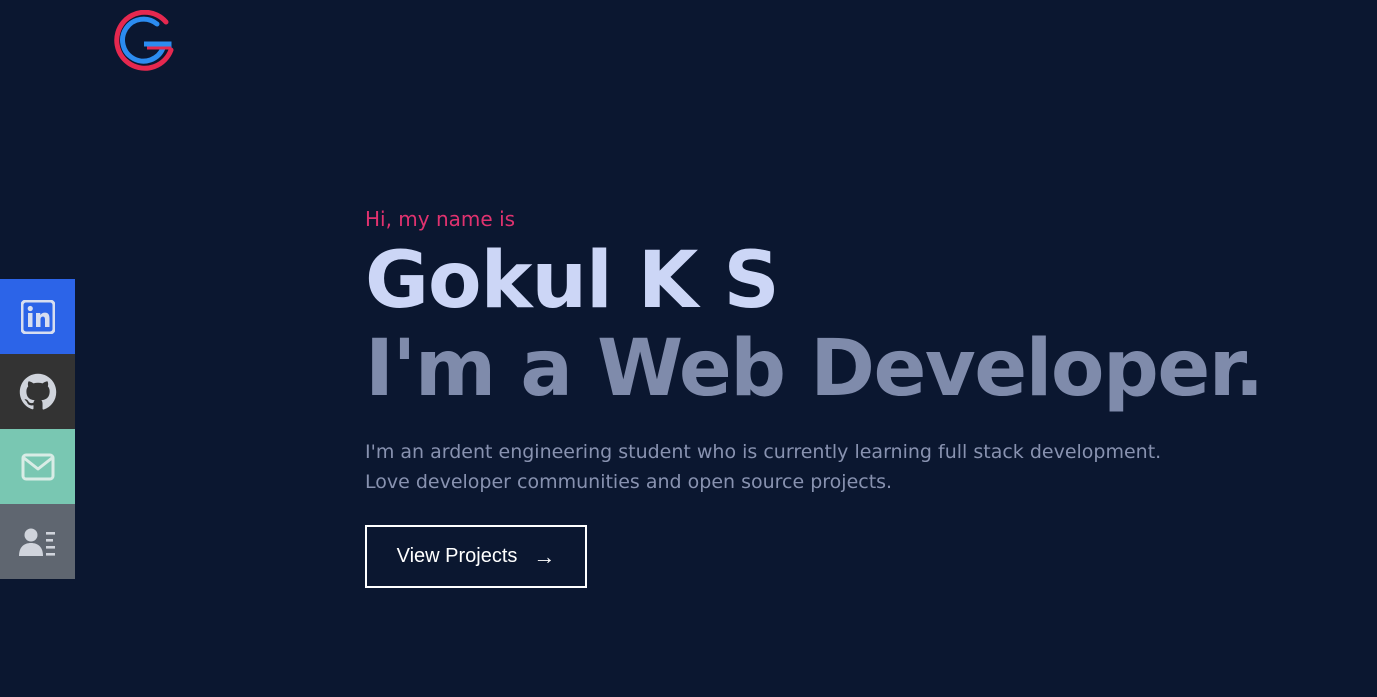 This screenshot has height=697, width=1377. I want to click on github-icon, so click(37, 391).